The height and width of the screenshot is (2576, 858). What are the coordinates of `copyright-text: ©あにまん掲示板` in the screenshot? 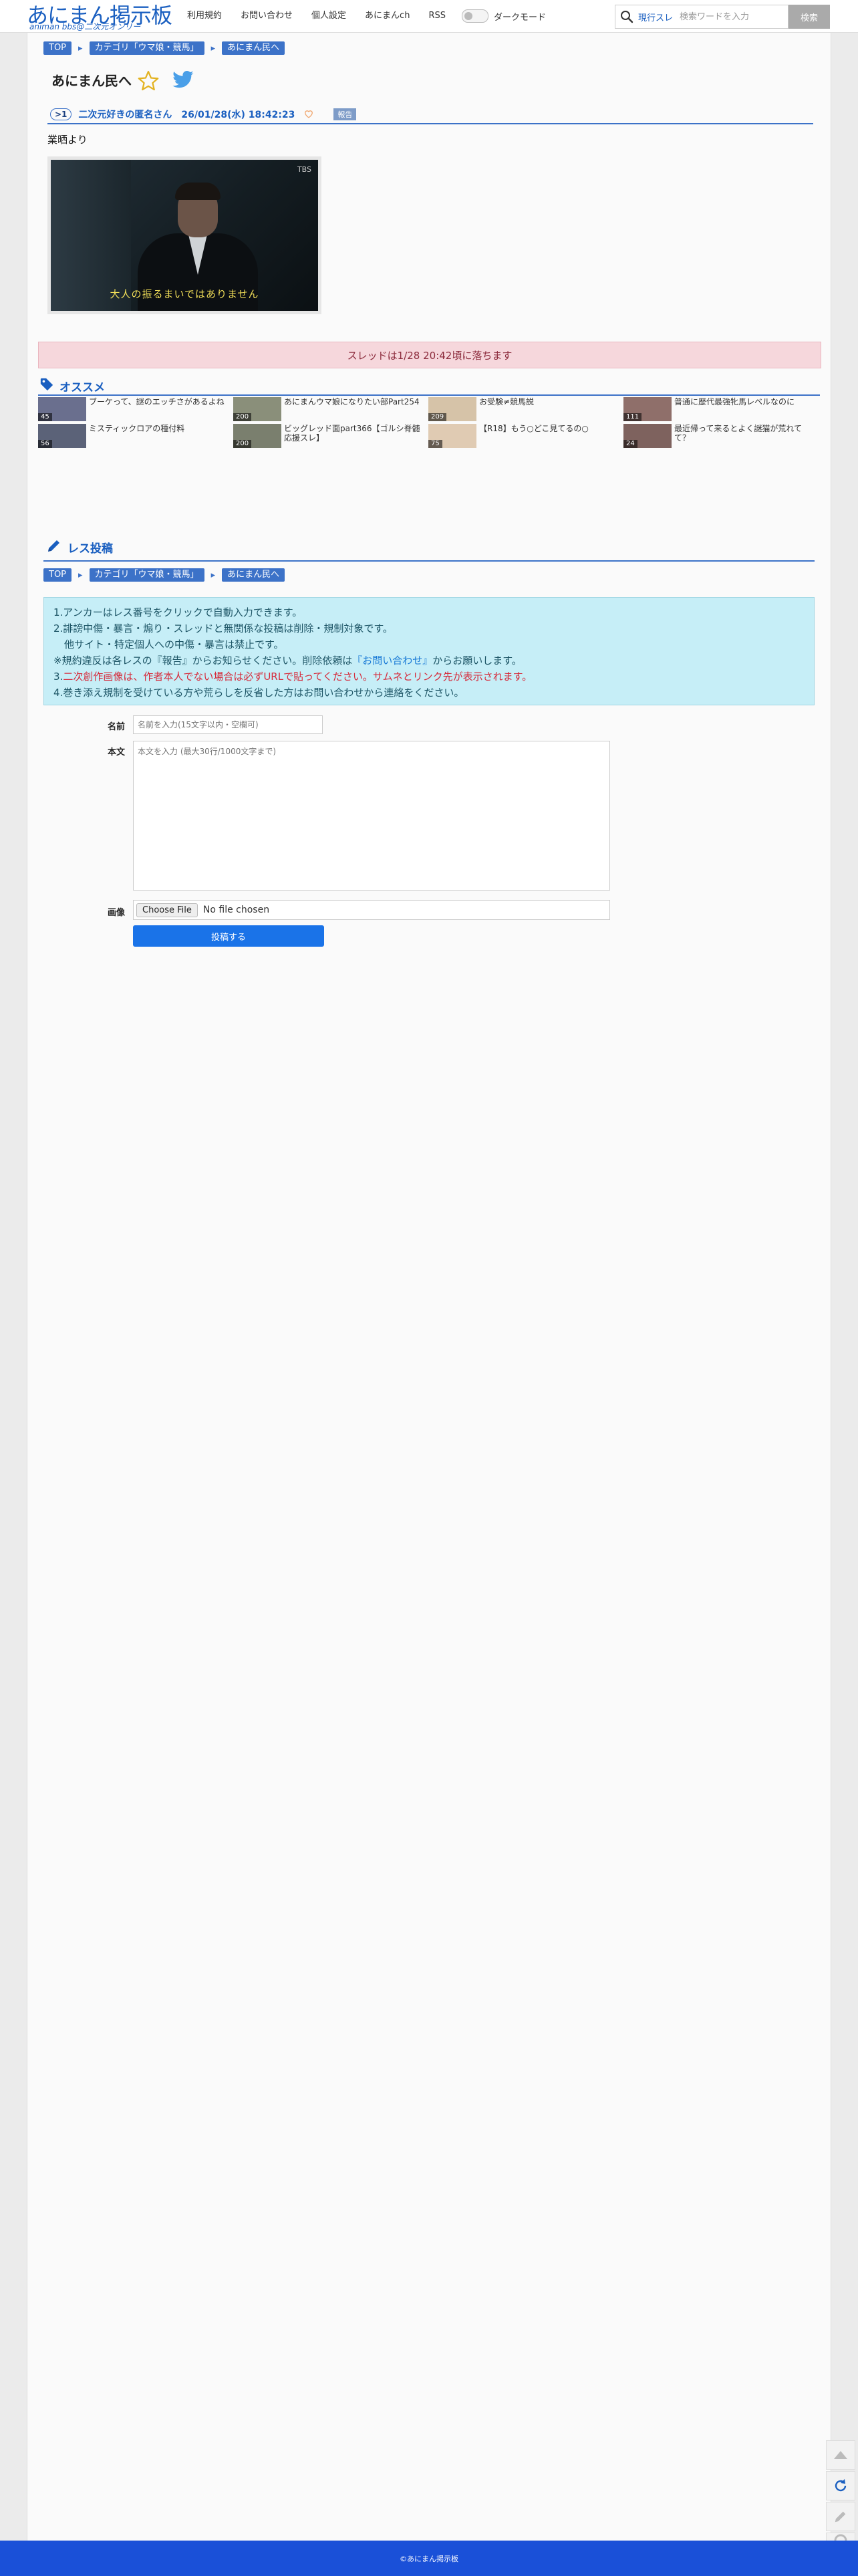 It's located at (429, 2558).